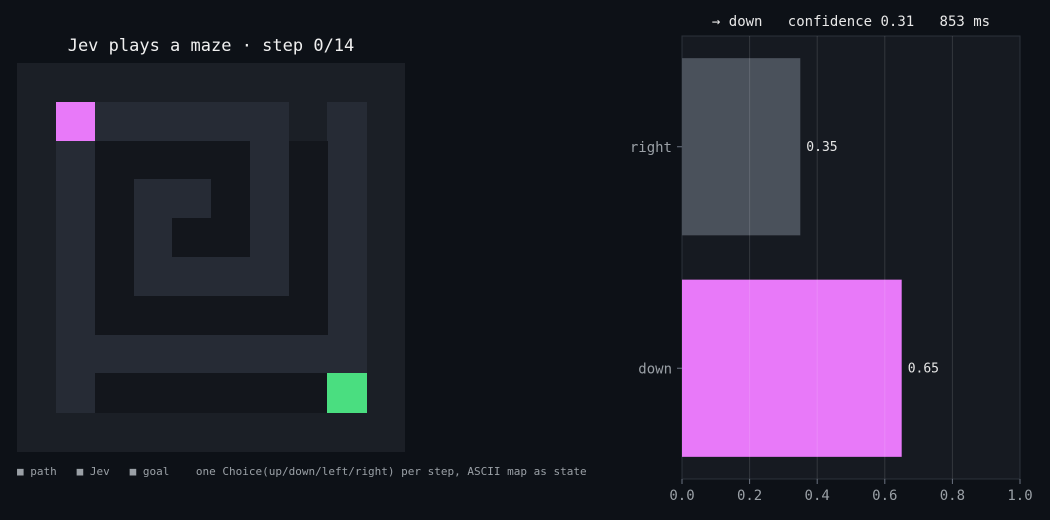 The height and width of the screenshot is (520, 1050). I want to click on y-tick-label-right: right, so click(651, 148).